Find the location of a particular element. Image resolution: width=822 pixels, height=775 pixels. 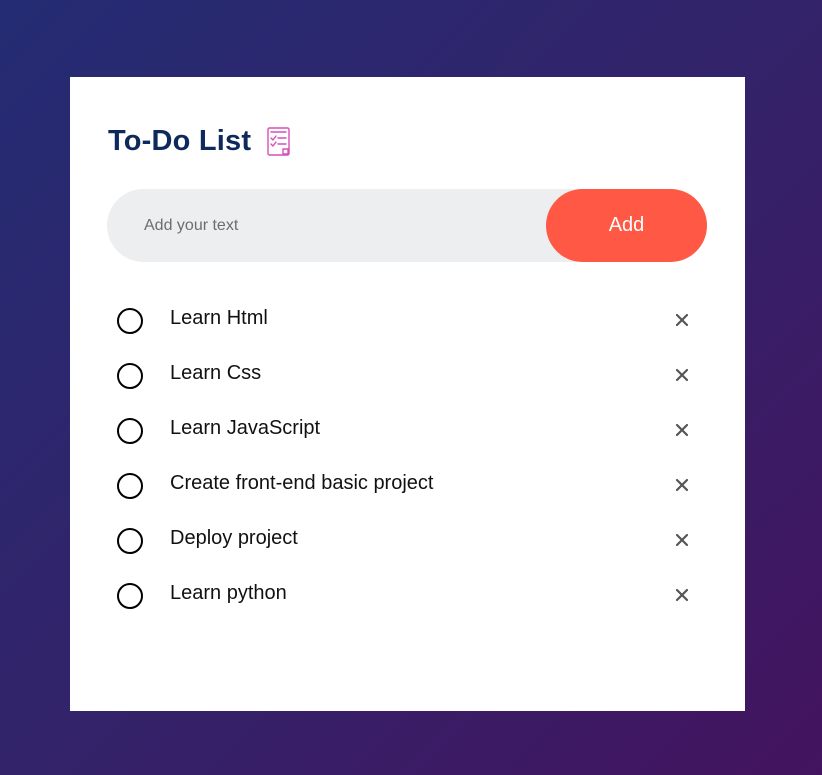

todo-item: Learn python is located at coordinates (407, 596).